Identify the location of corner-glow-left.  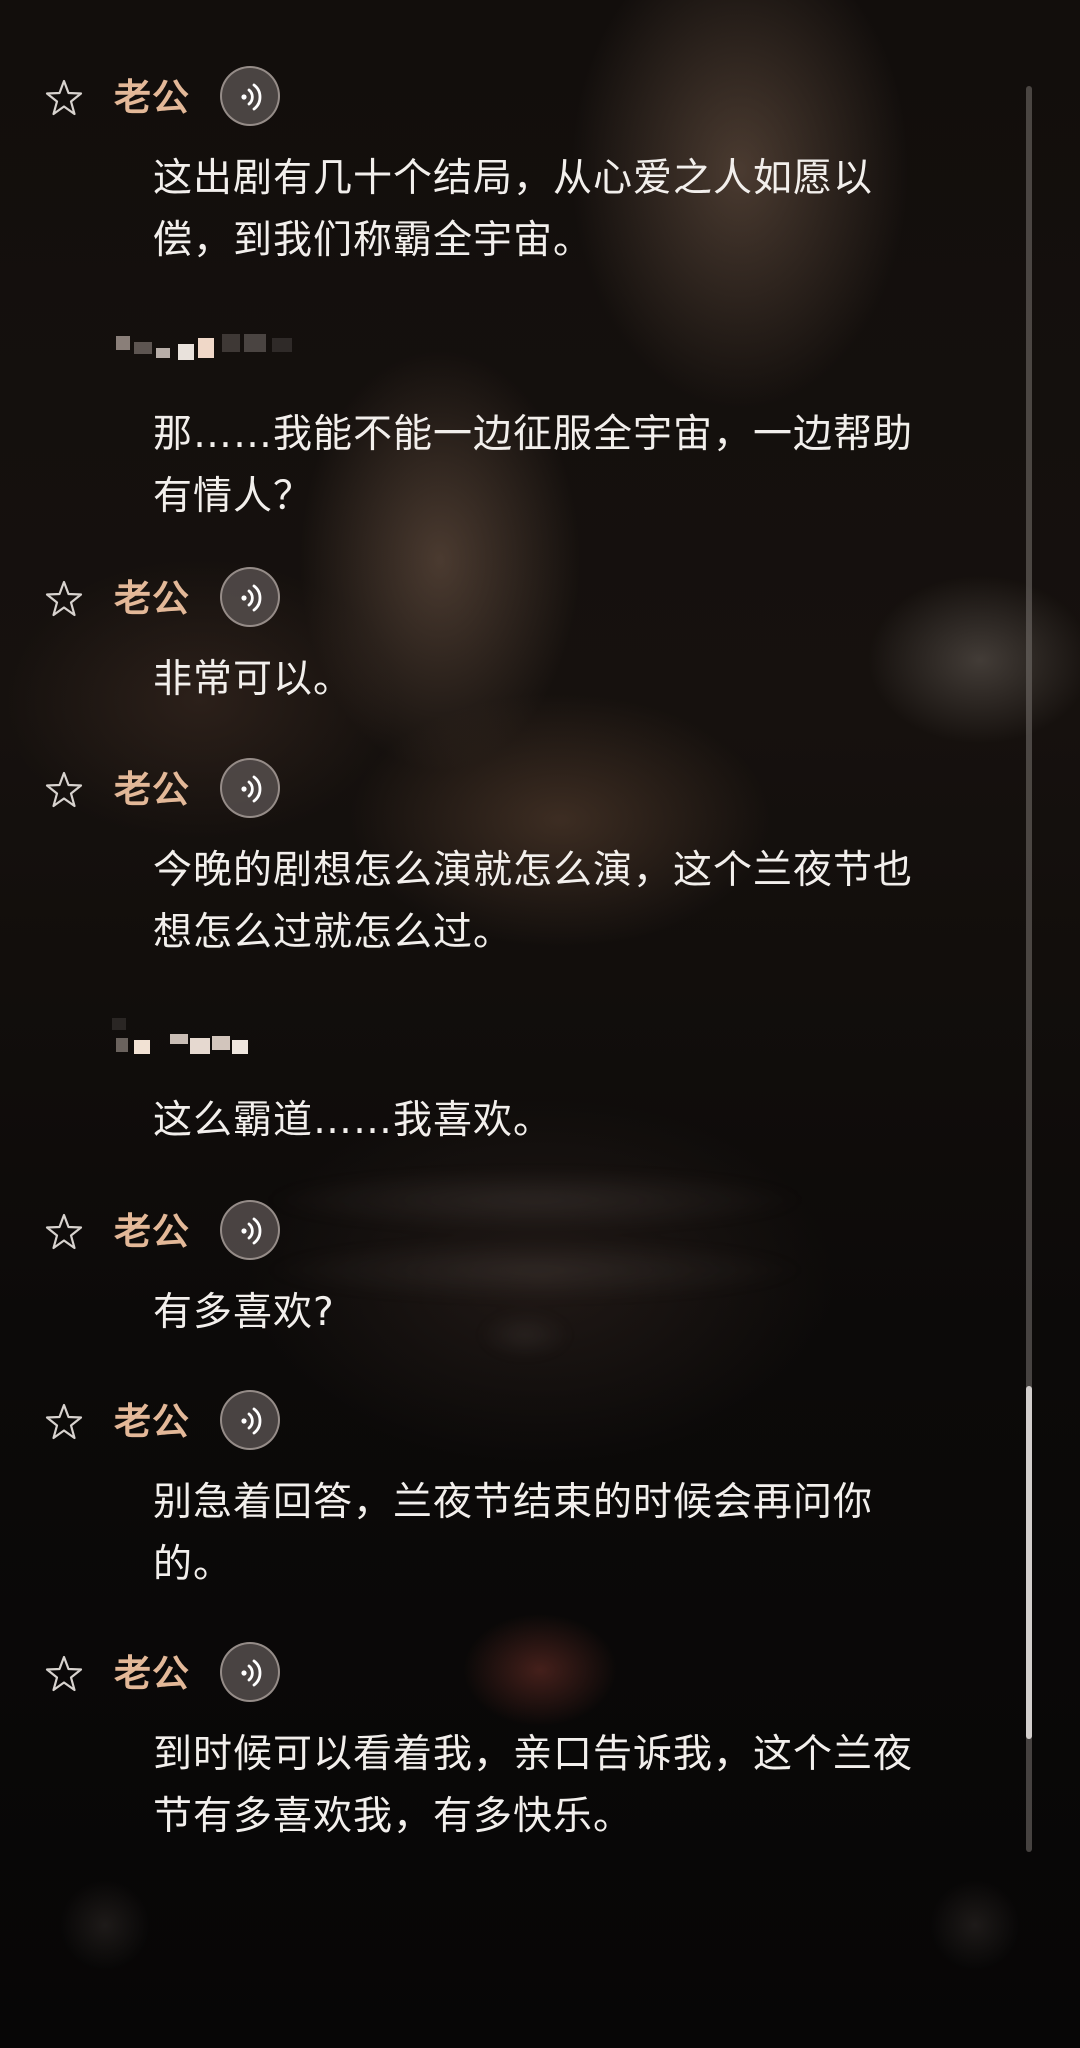
(105, 1925).